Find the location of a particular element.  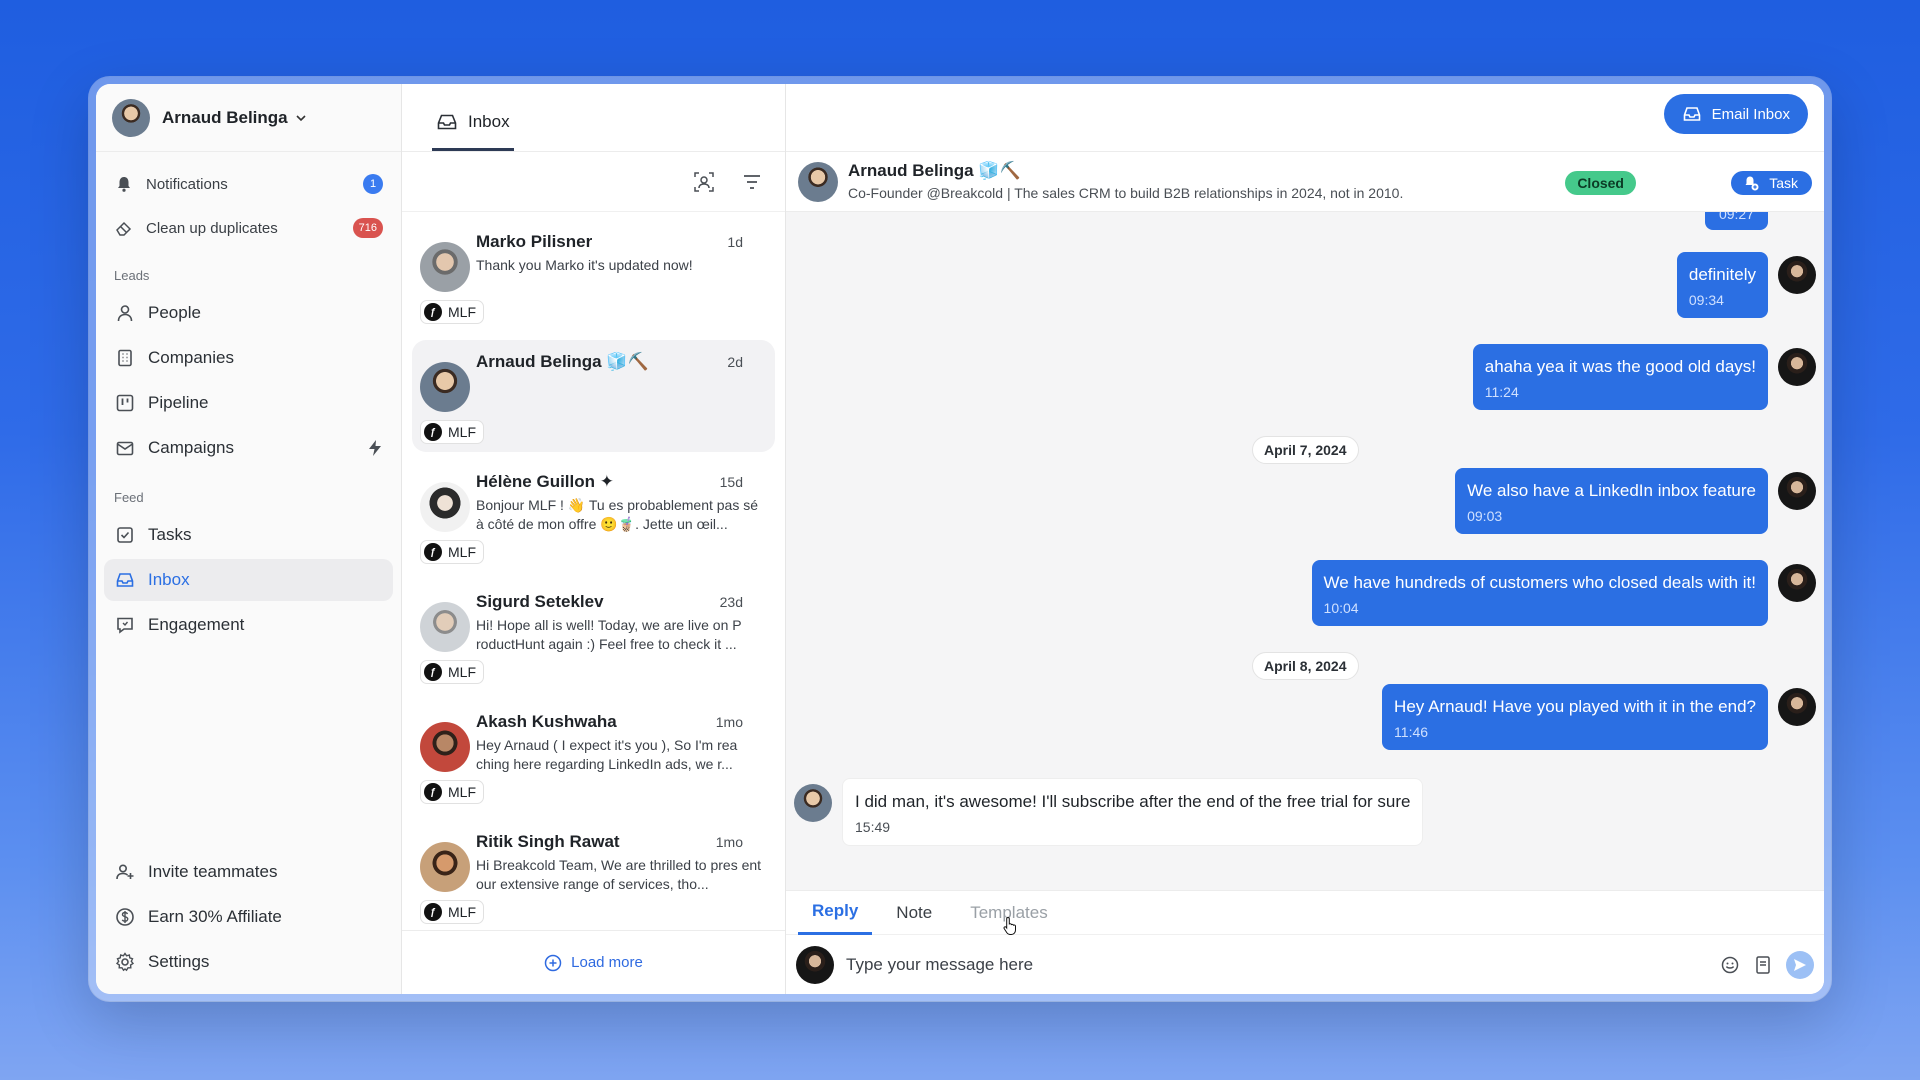

add-task-button: Task is located at coordinates (1771, 183).